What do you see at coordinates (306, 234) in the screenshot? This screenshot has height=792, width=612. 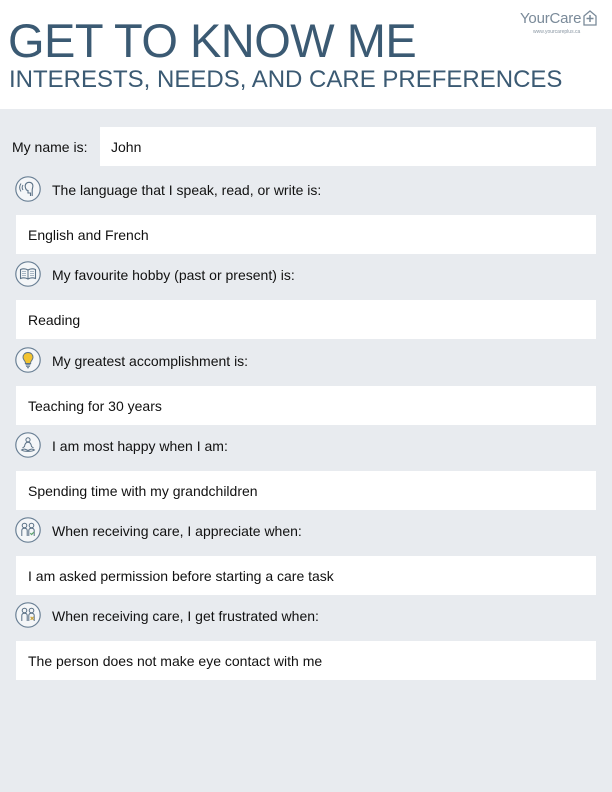 I see `answer-field: English and French` at bounding box center [306, 234].